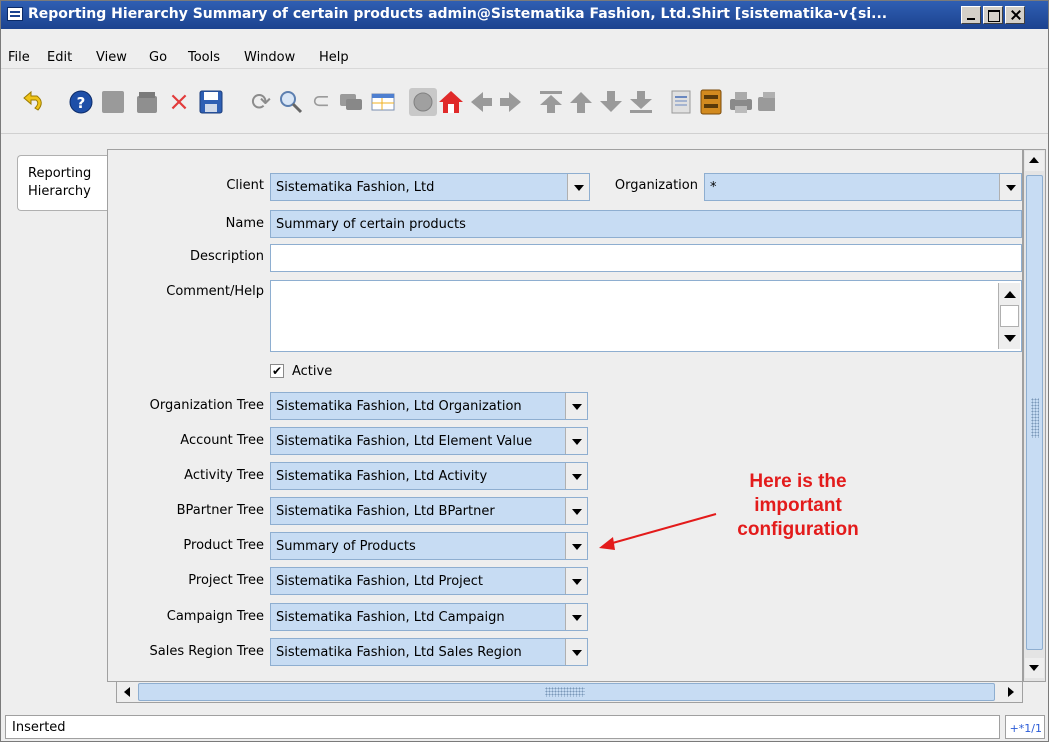 This screenshot has width=1049, height=742. Describe the element at coordinates (113, 102) in the screenshot. I see `new-record-icon` at that location.